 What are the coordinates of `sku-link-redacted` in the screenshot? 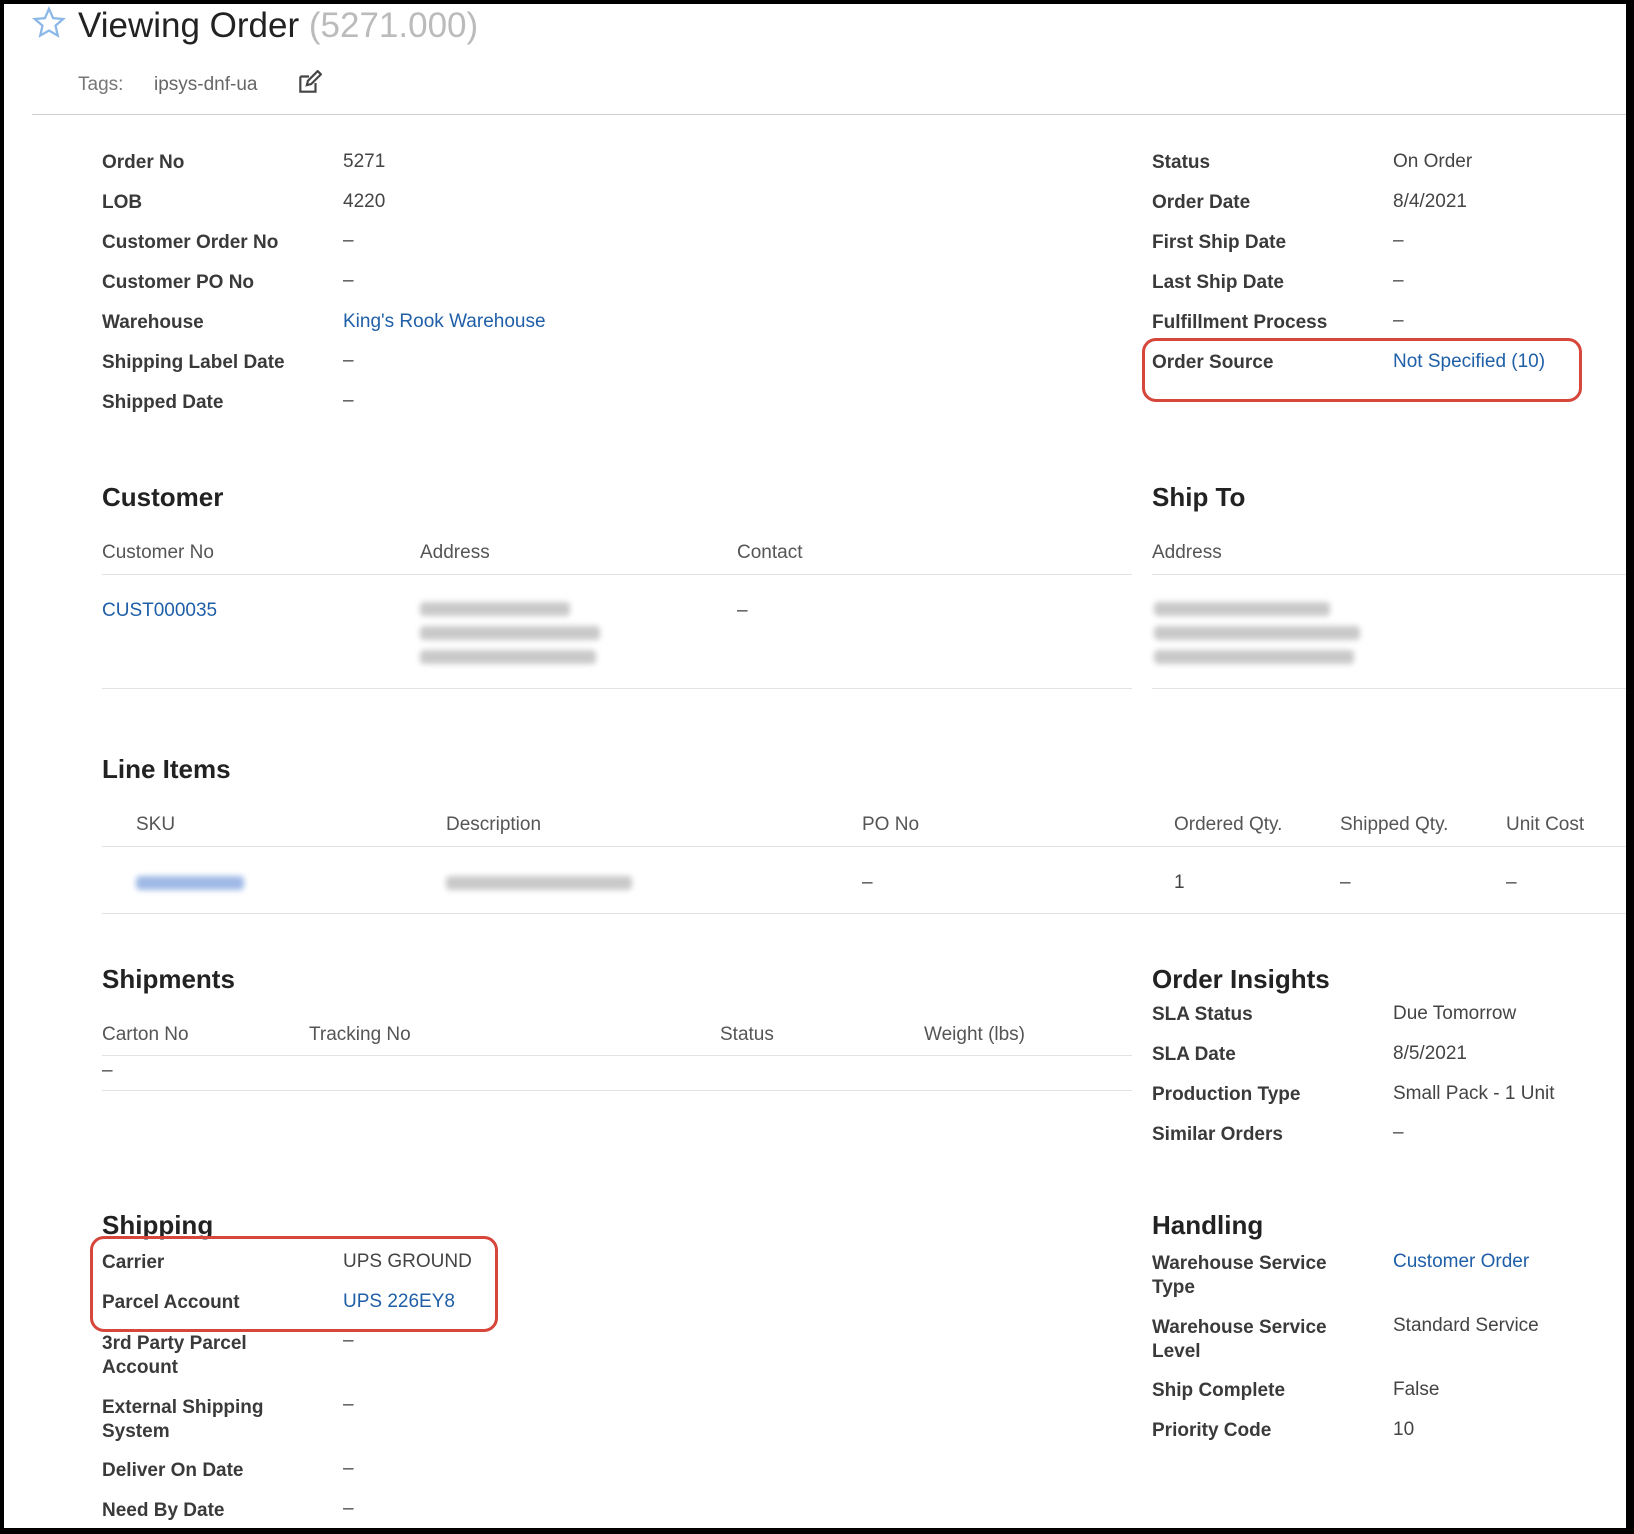 It's located at (190, 883).